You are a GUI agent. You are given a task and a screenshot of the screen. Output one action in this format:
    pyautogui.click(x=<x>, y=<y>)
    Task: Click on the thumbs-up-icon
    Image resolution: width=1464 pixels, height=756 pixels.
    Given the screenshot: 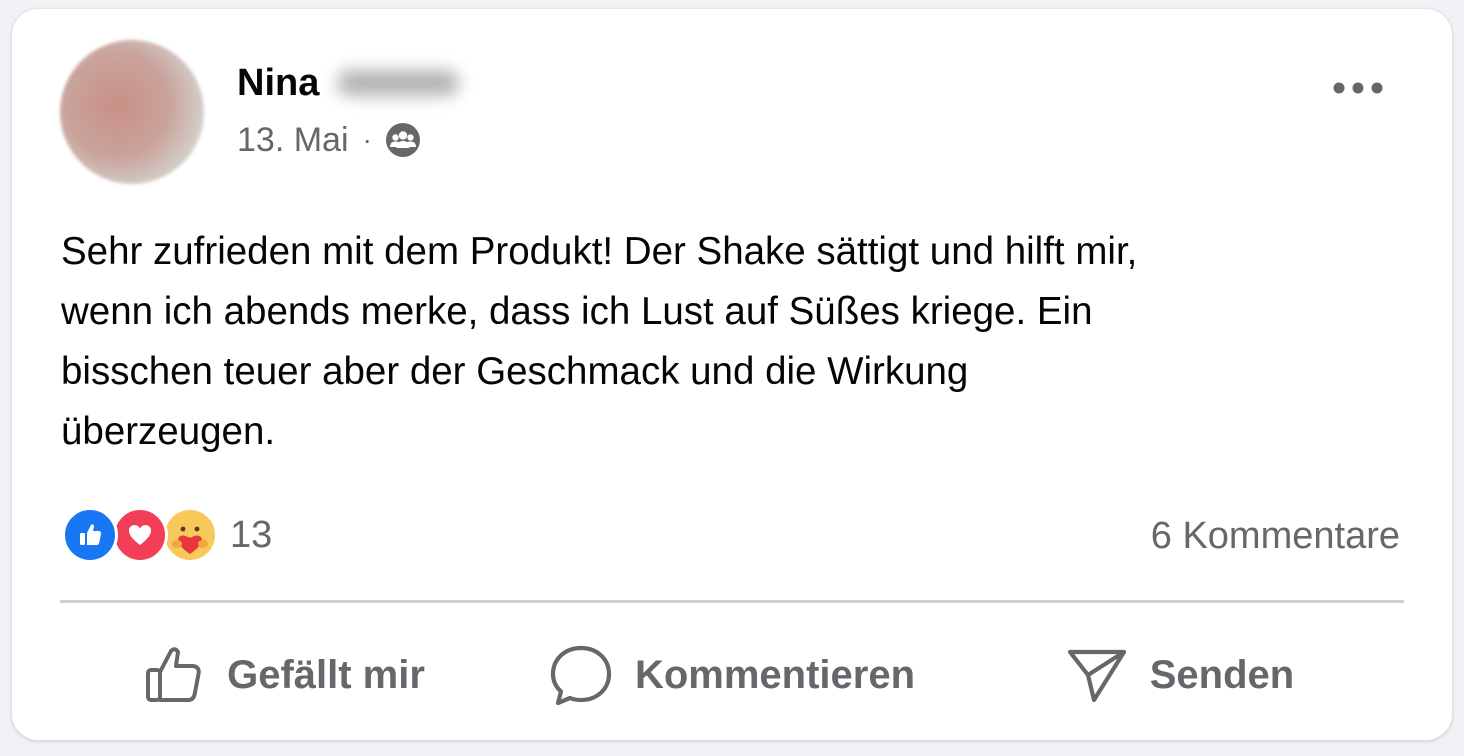 What is the action you would take?
    pyautogui.click(x=173, y=674)
    